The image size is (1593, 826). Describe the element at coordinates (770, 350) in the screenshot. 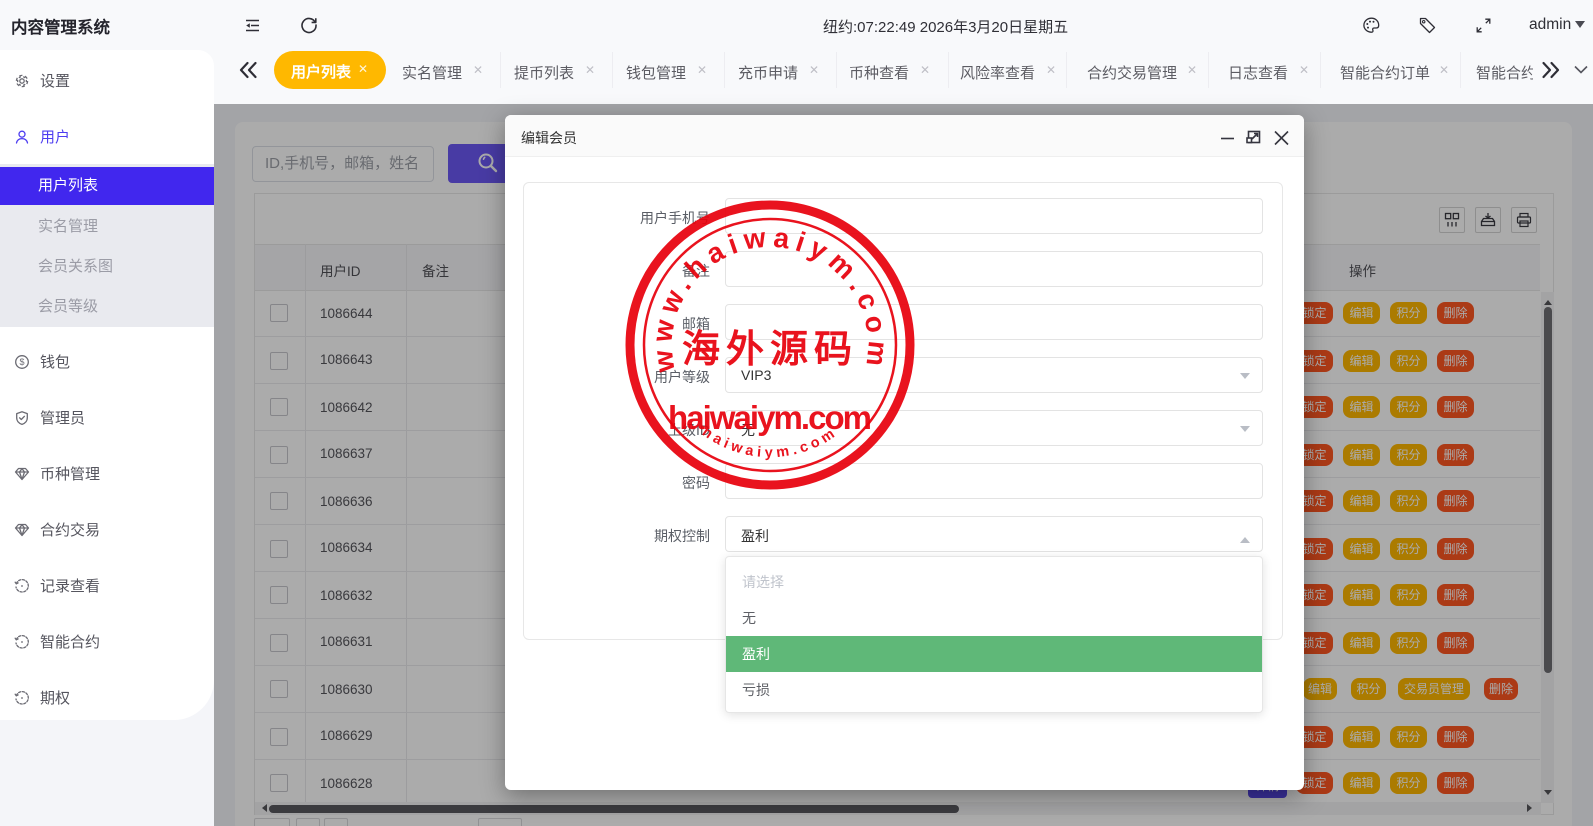

I see `svg-text: 海外源码` at that location.